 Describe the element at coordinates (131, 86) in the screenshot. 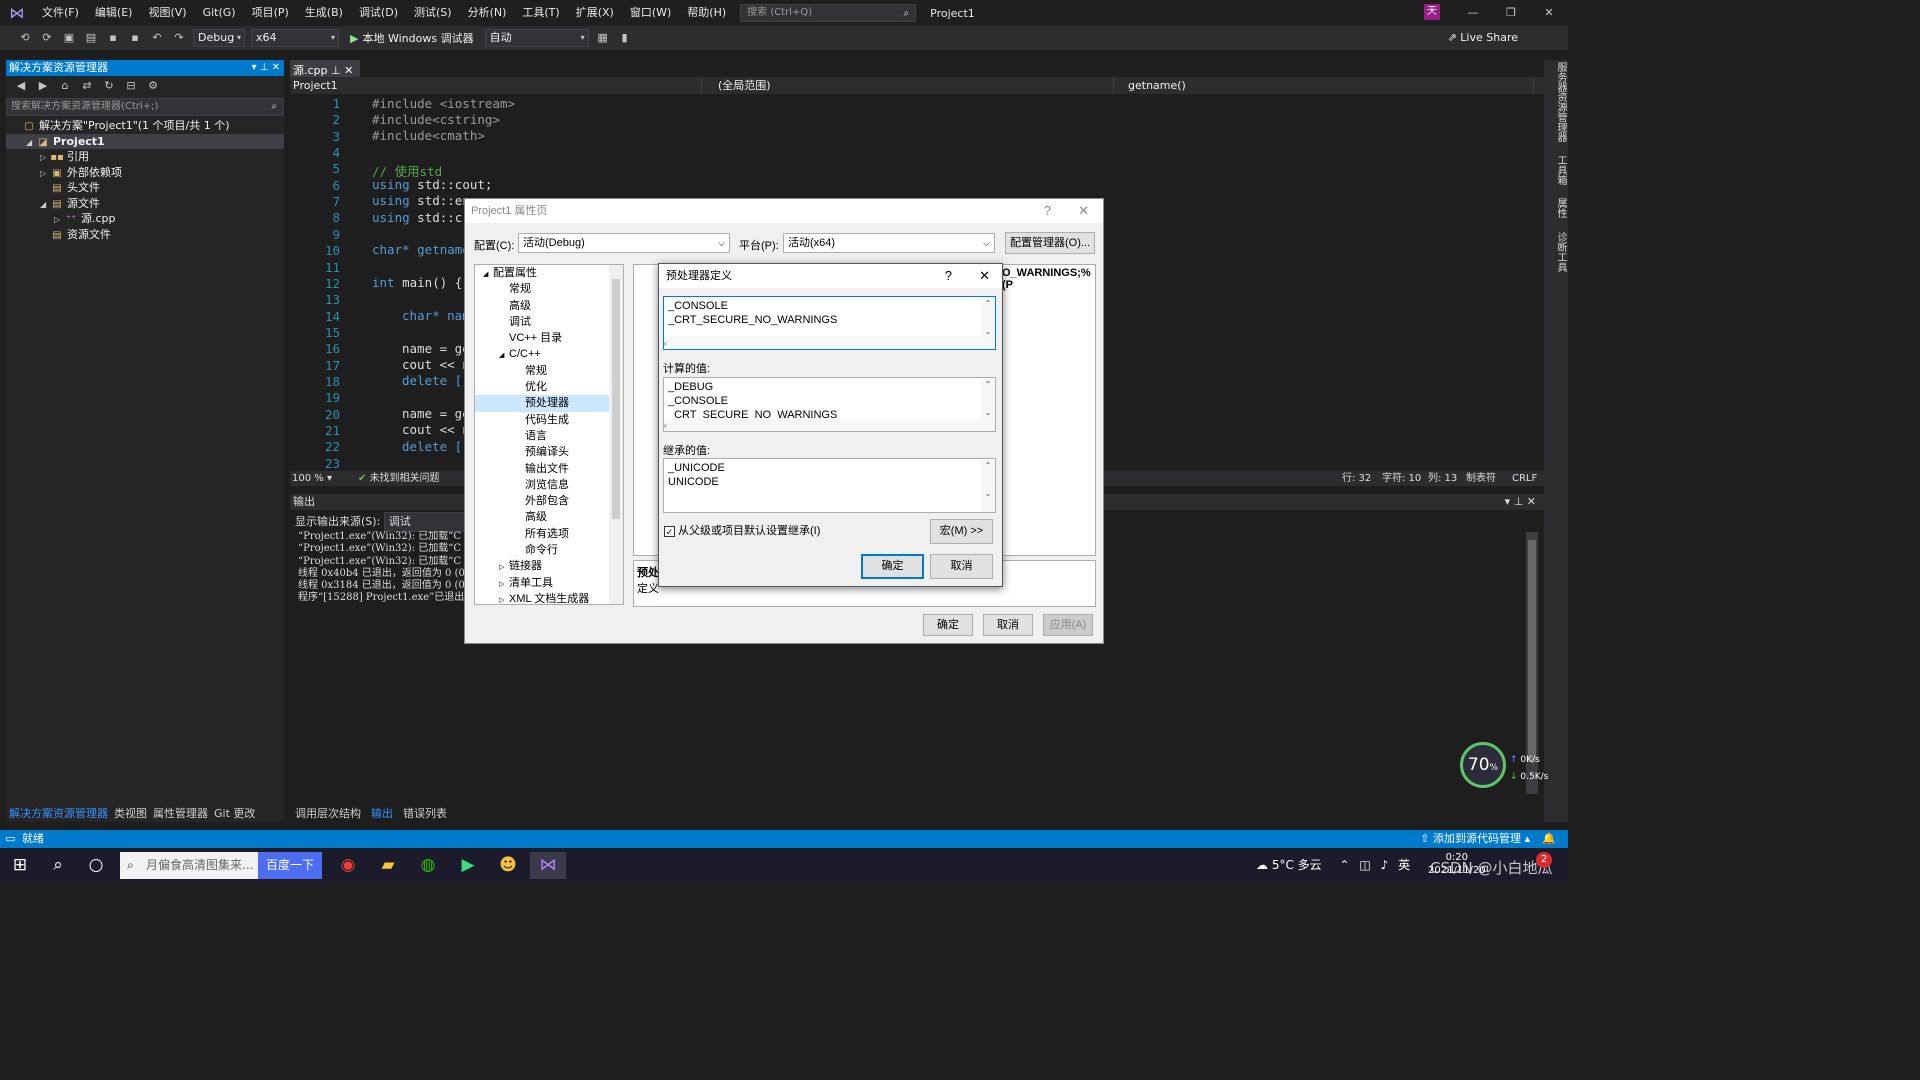

I see `collapse-icon: ⊟` at that location.